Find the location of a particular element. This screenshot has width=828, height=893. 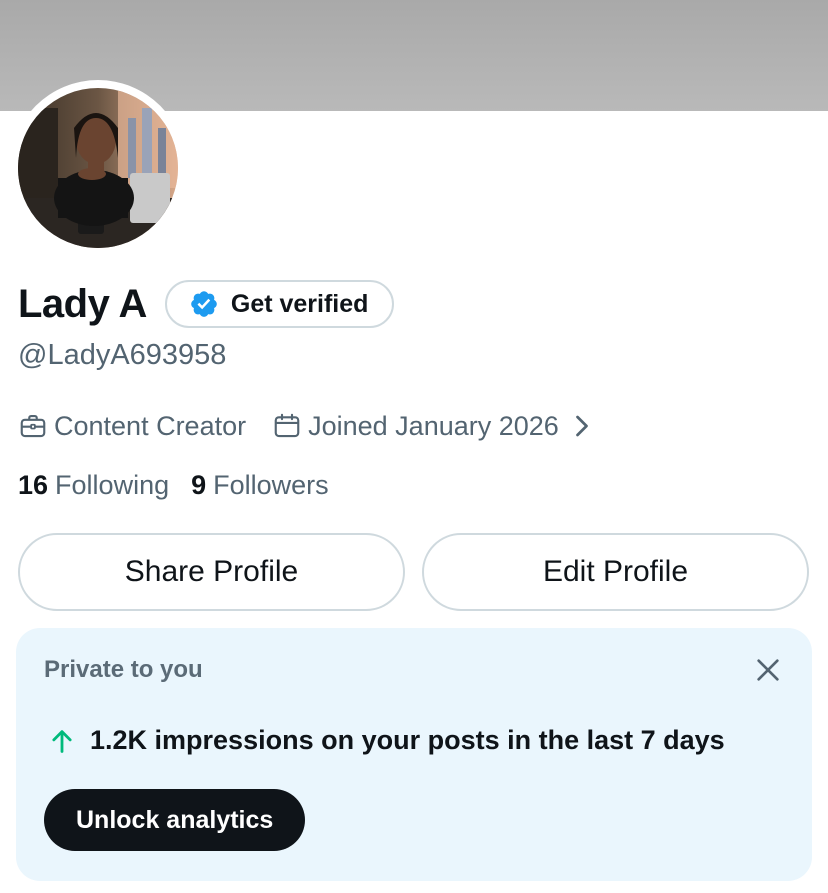

followers-link: 9 Followers is located at coordinates (260, 485).